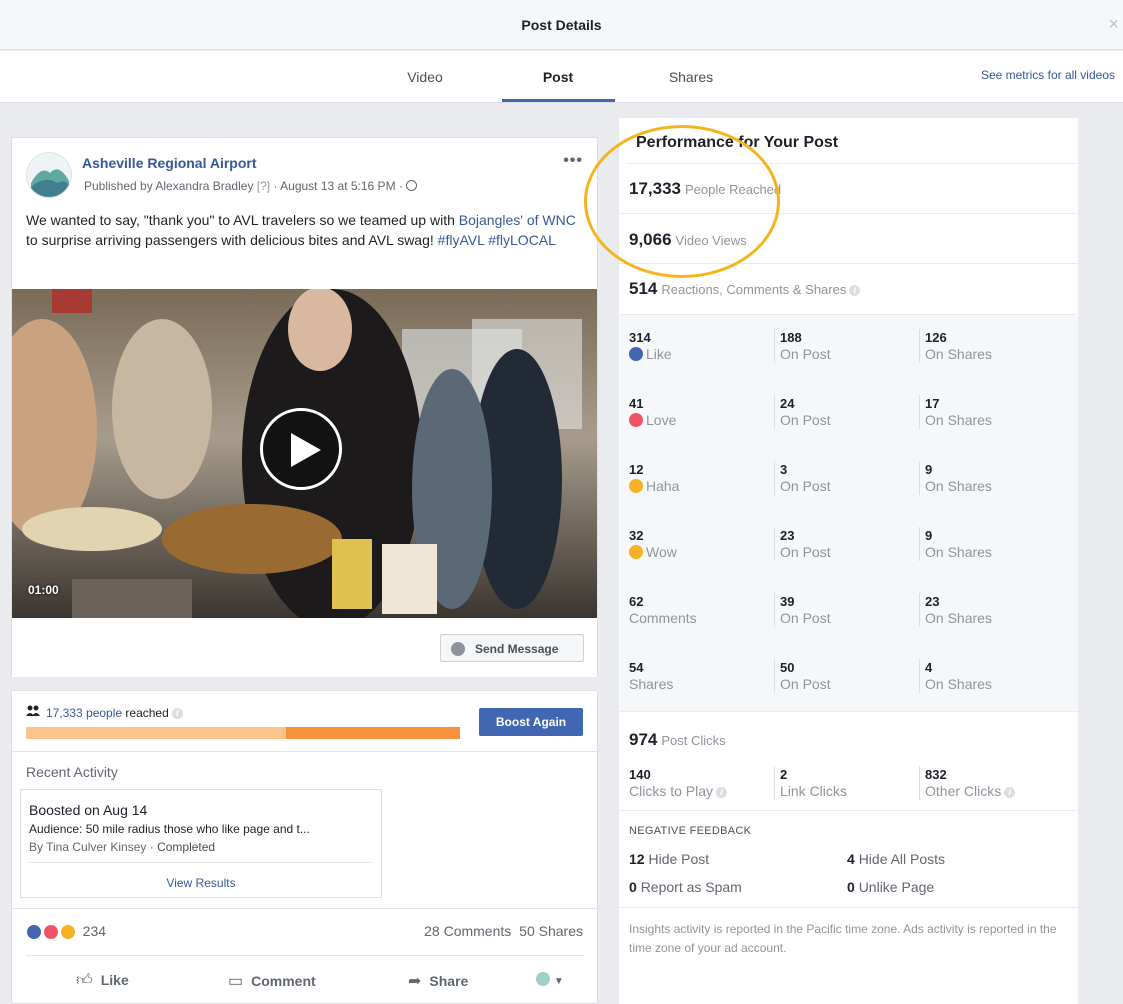  Describe the element at coordinates (34, 932) in the screenshot. I see `like-reaction-icon` at that location.